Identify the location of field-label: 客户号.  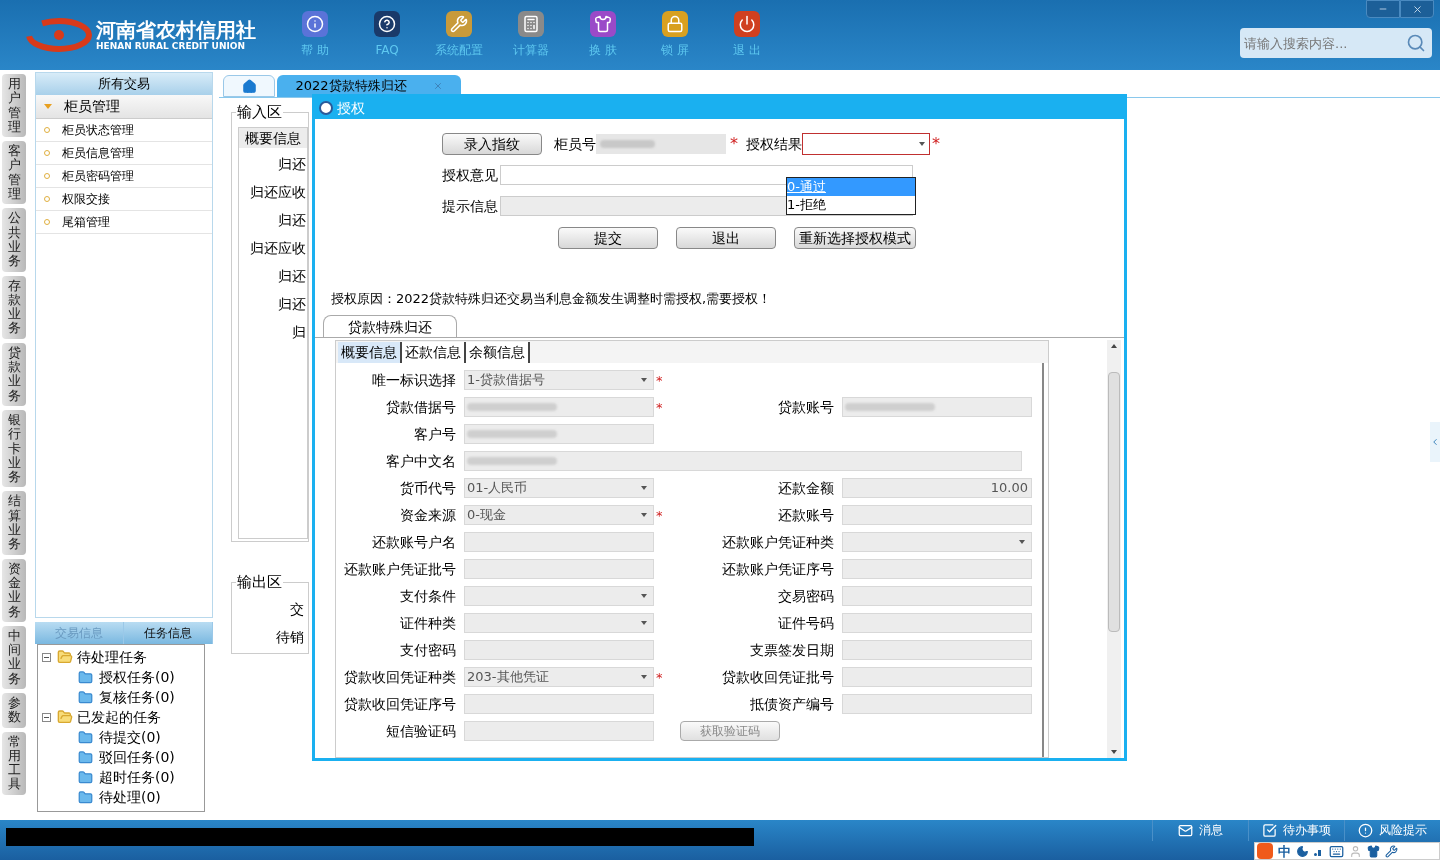
(435, 434).